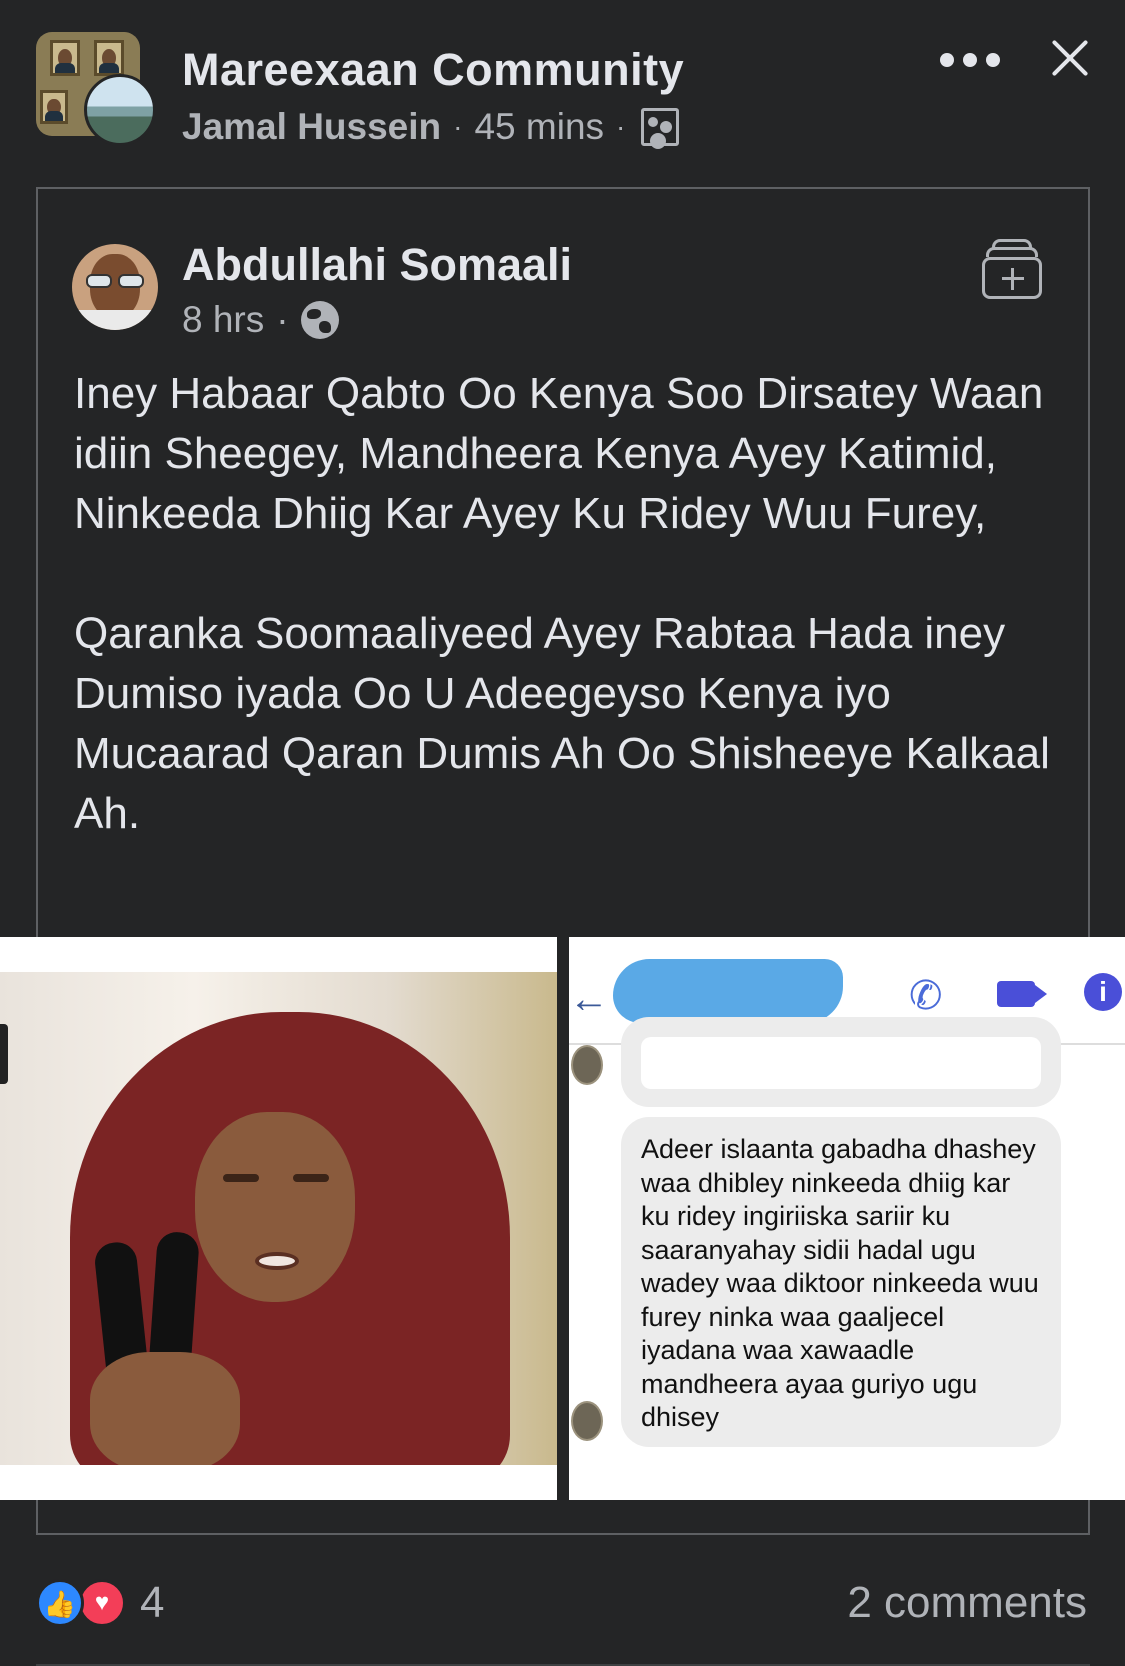 Image resolution: width=1125 pixels, height=1666 pixels. Describe the element at coordinates (152, 1602) in the screenshot. I see `reaction-count: 4` at that location.